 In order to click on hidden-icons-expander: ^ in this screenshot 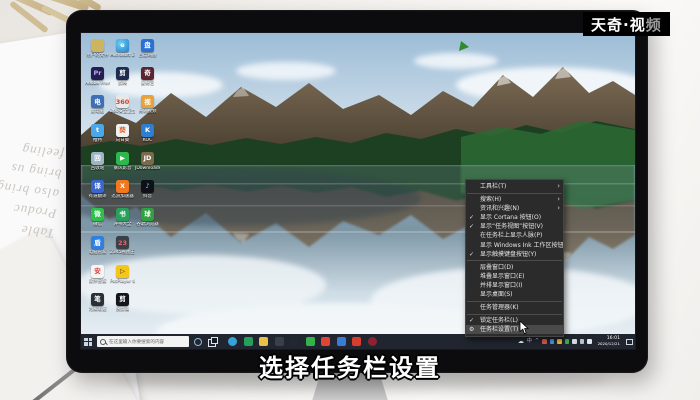, I will do `click(537, 341)`.